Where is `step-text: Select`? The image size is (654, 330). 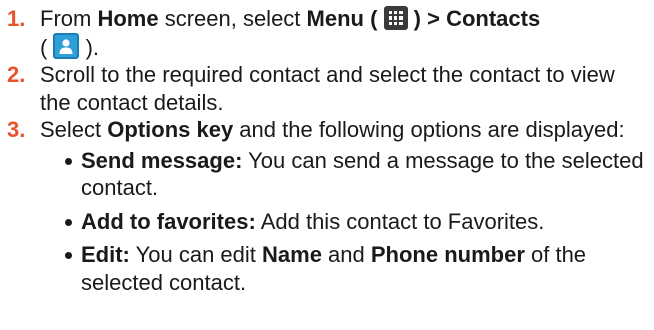 step-text: Select is located at coordinates (74, 129).